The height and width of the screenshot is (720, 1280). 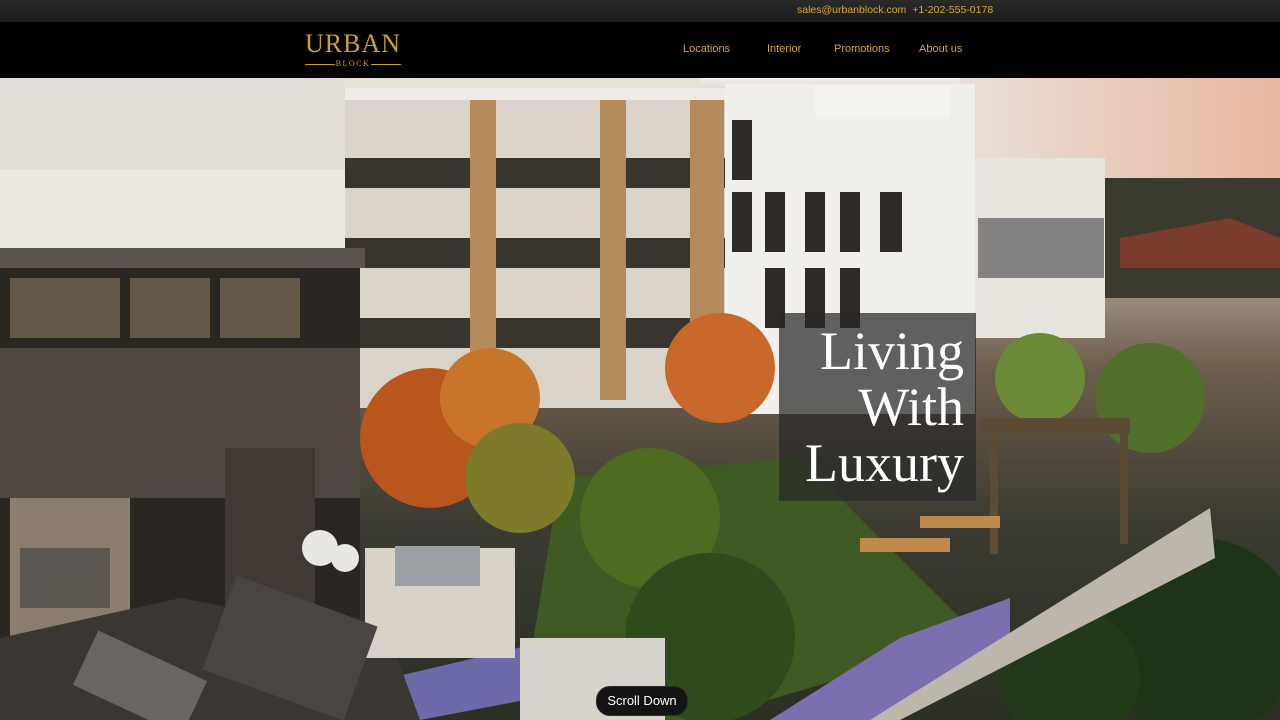 I want to click on hero-headline: Living With Luxury, so click(x=884, y=407).